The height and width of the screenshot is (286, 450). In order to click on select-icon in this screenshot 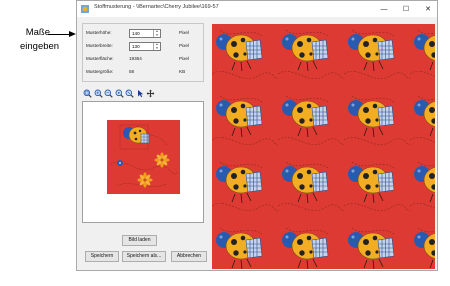, I will do `click(140, 93)`.